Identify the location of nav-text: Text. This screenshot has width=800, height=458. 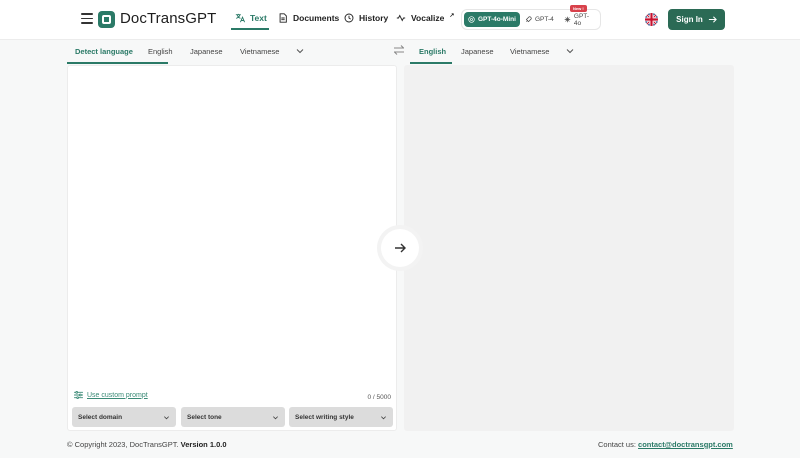
(251, 18).